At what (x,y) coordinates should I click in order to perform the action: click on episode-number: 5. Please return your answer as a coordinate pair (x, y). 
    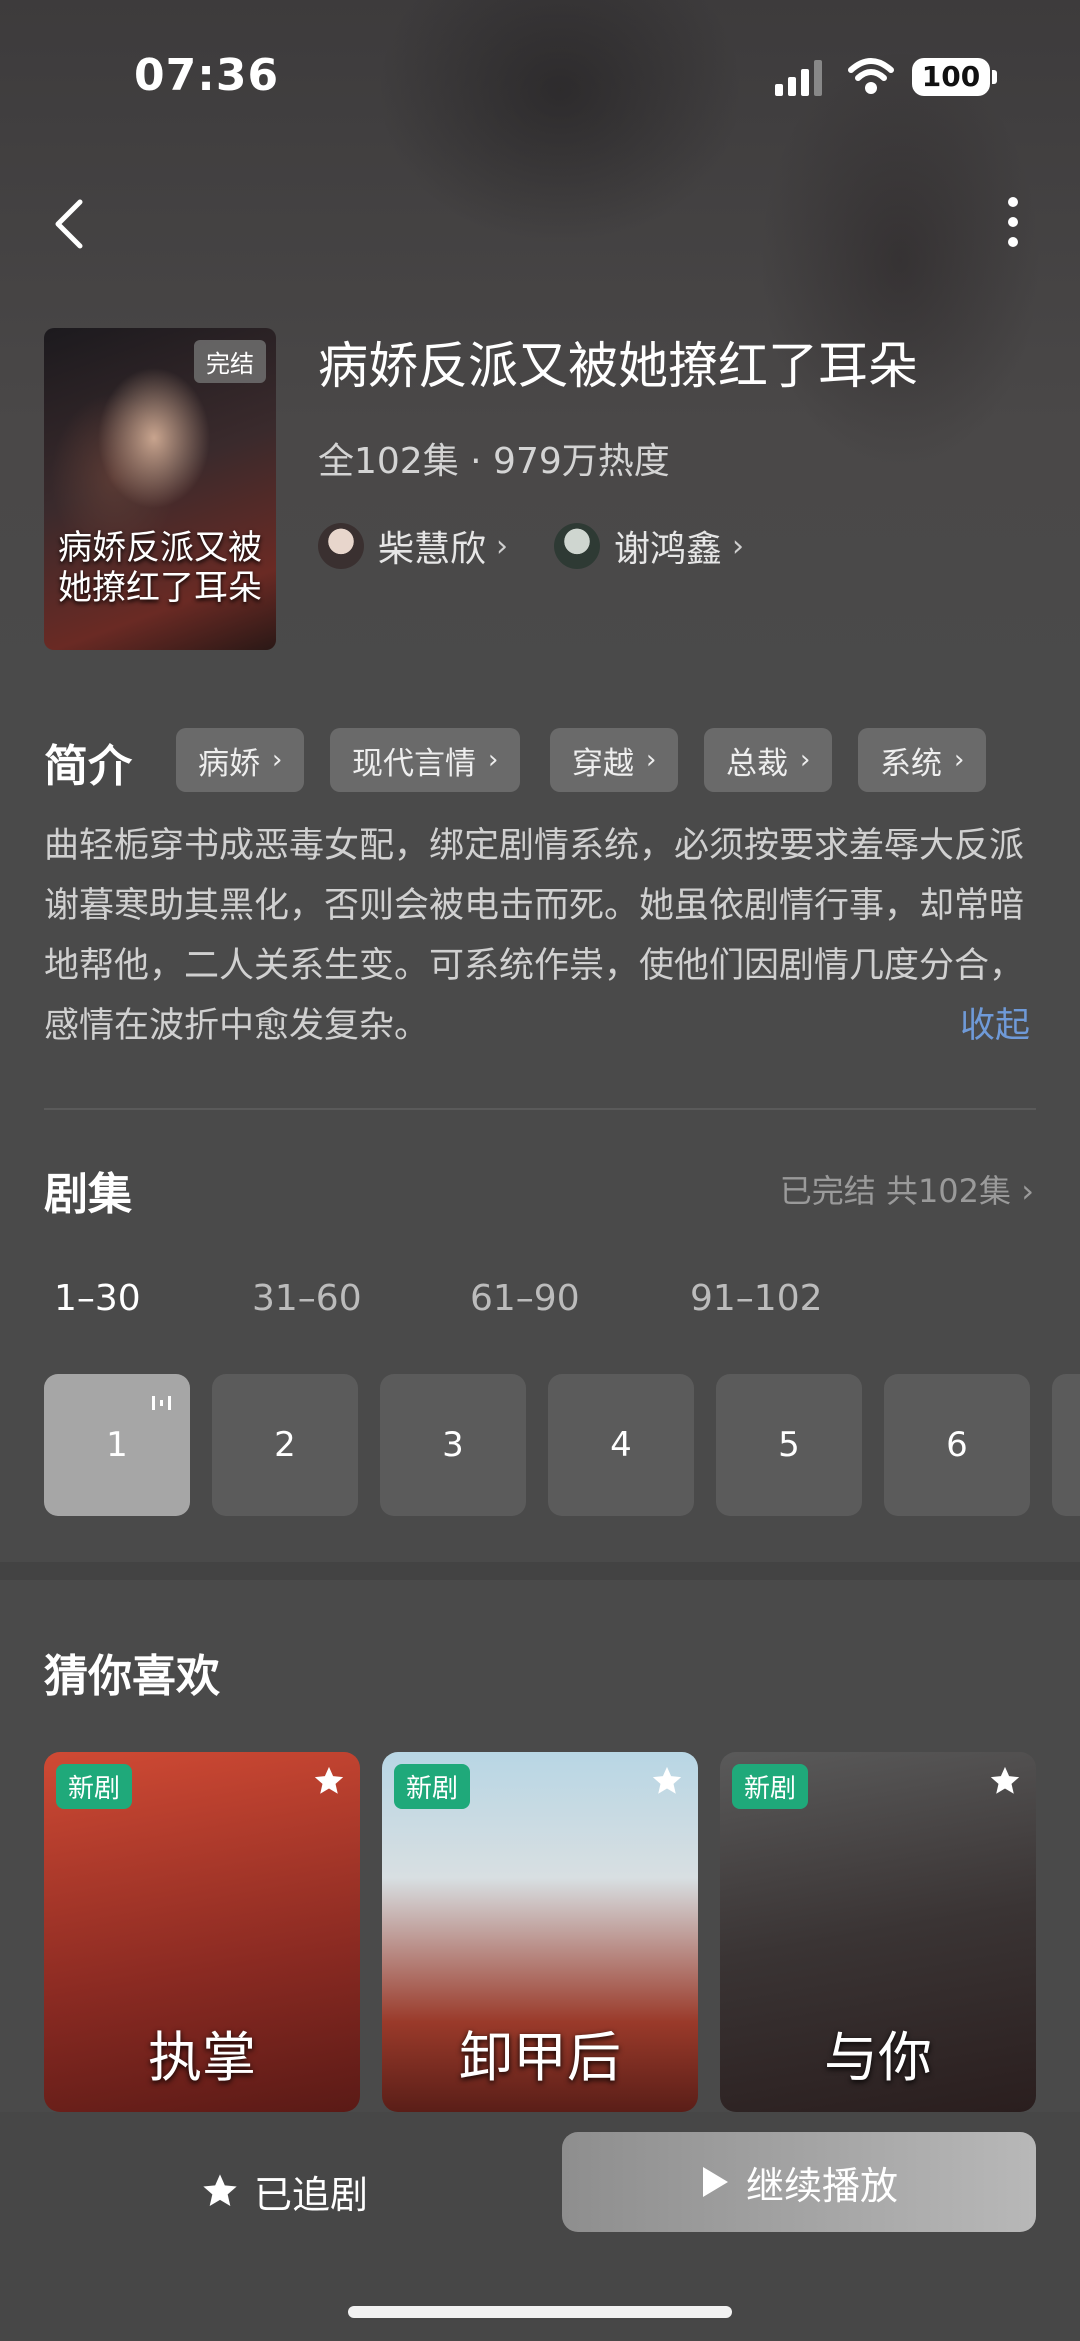
    Looking at the image, I should click on (789, 1445).